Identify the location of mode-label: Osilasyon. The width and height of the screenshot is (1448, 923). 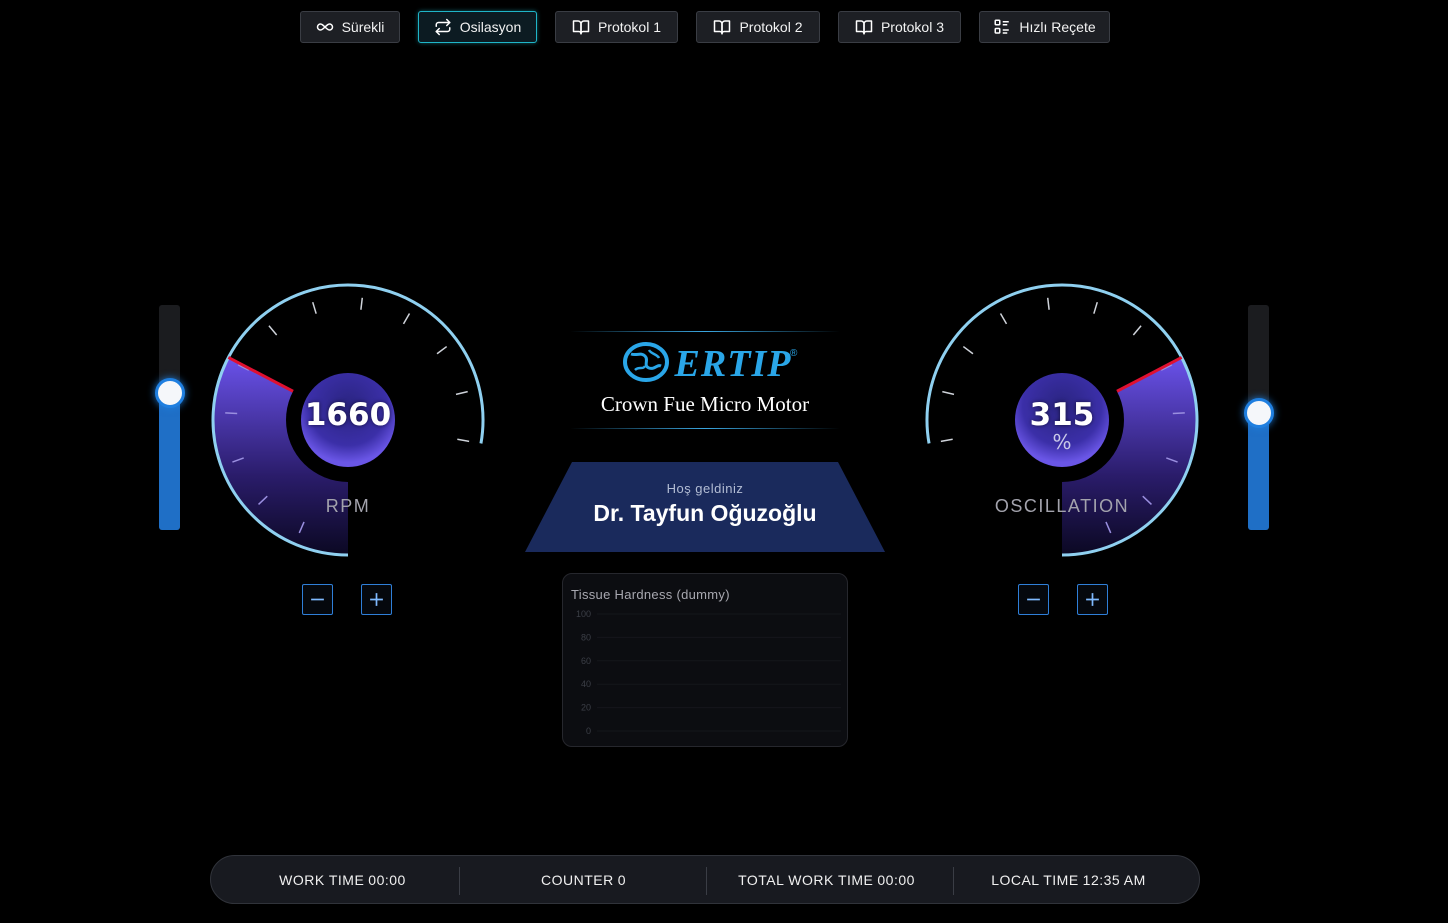
(490, 27).